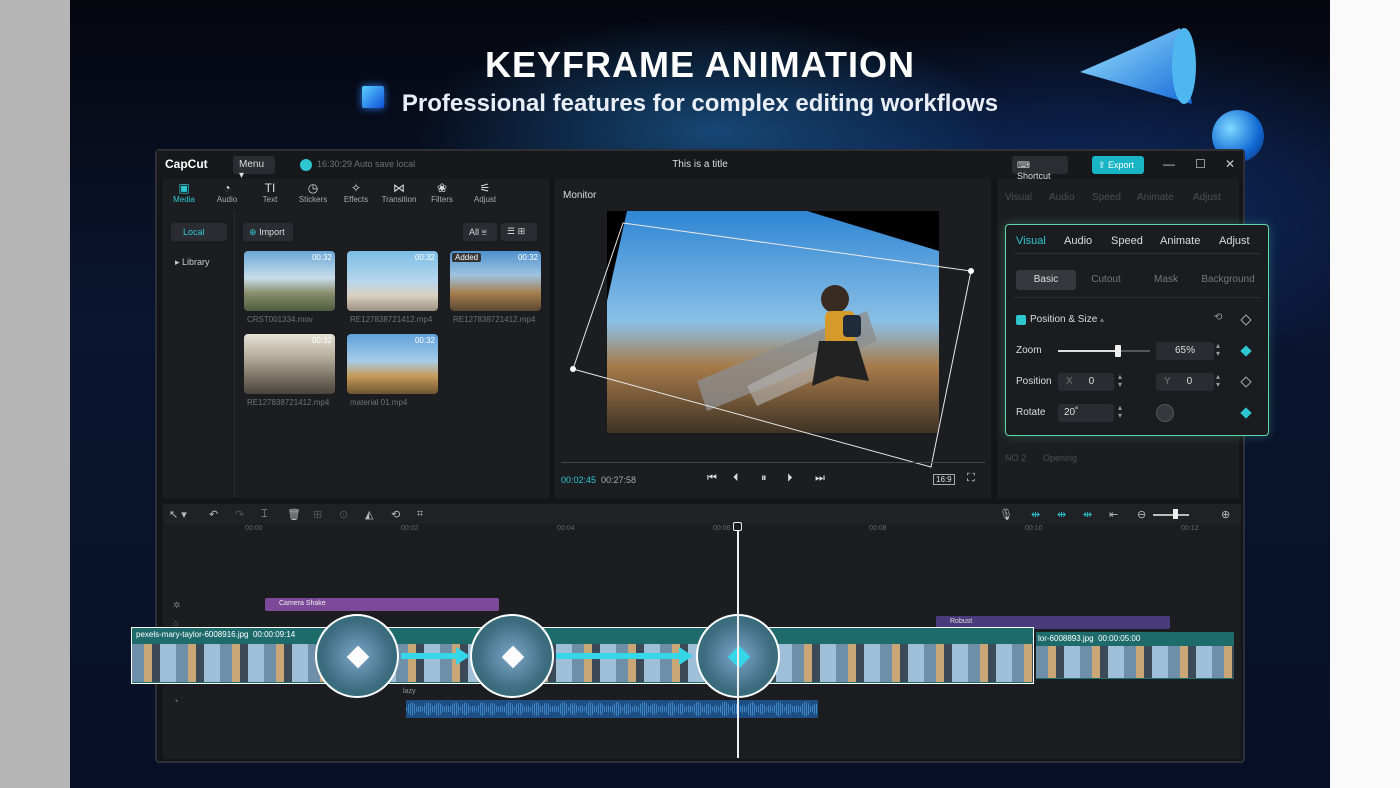  I want to click on skip-back-icon: ⏮, so click(712, 478).